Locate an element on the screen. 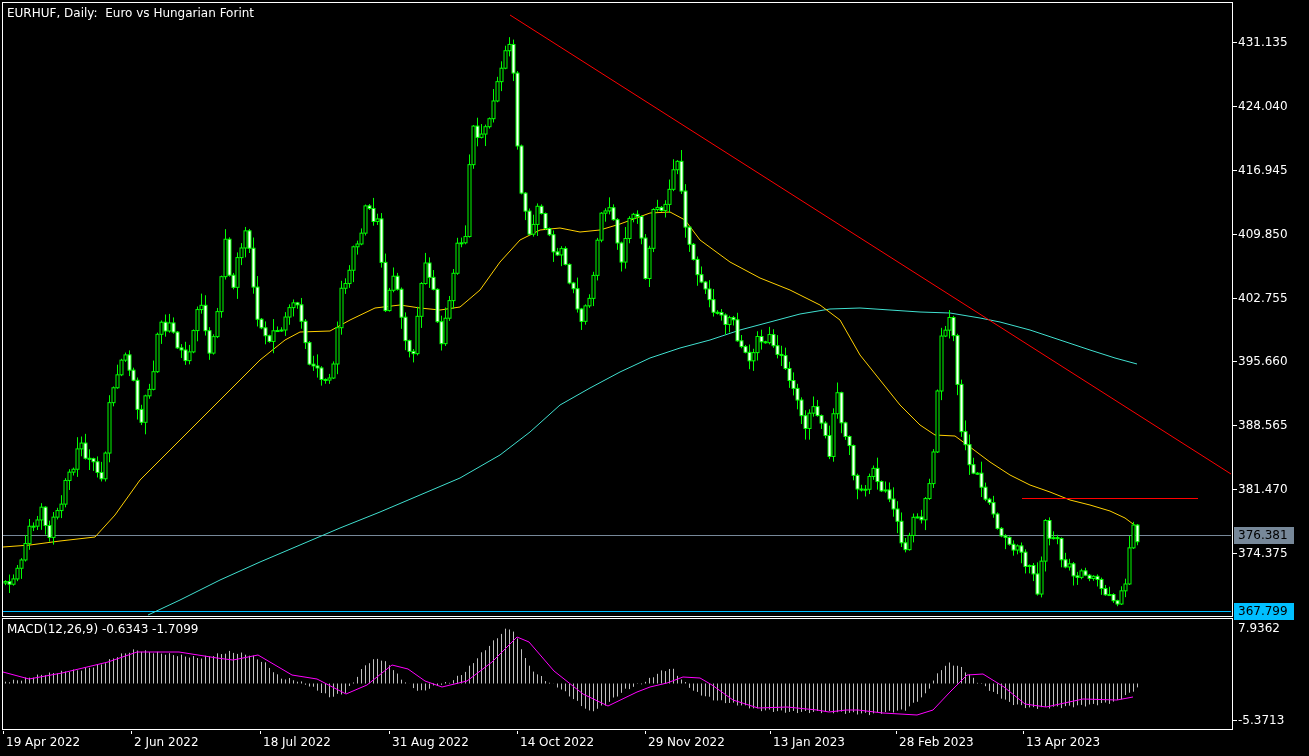 The image size is (1309, 756). price-axis-label: 374.375 is located at coordinates (1260, 553).